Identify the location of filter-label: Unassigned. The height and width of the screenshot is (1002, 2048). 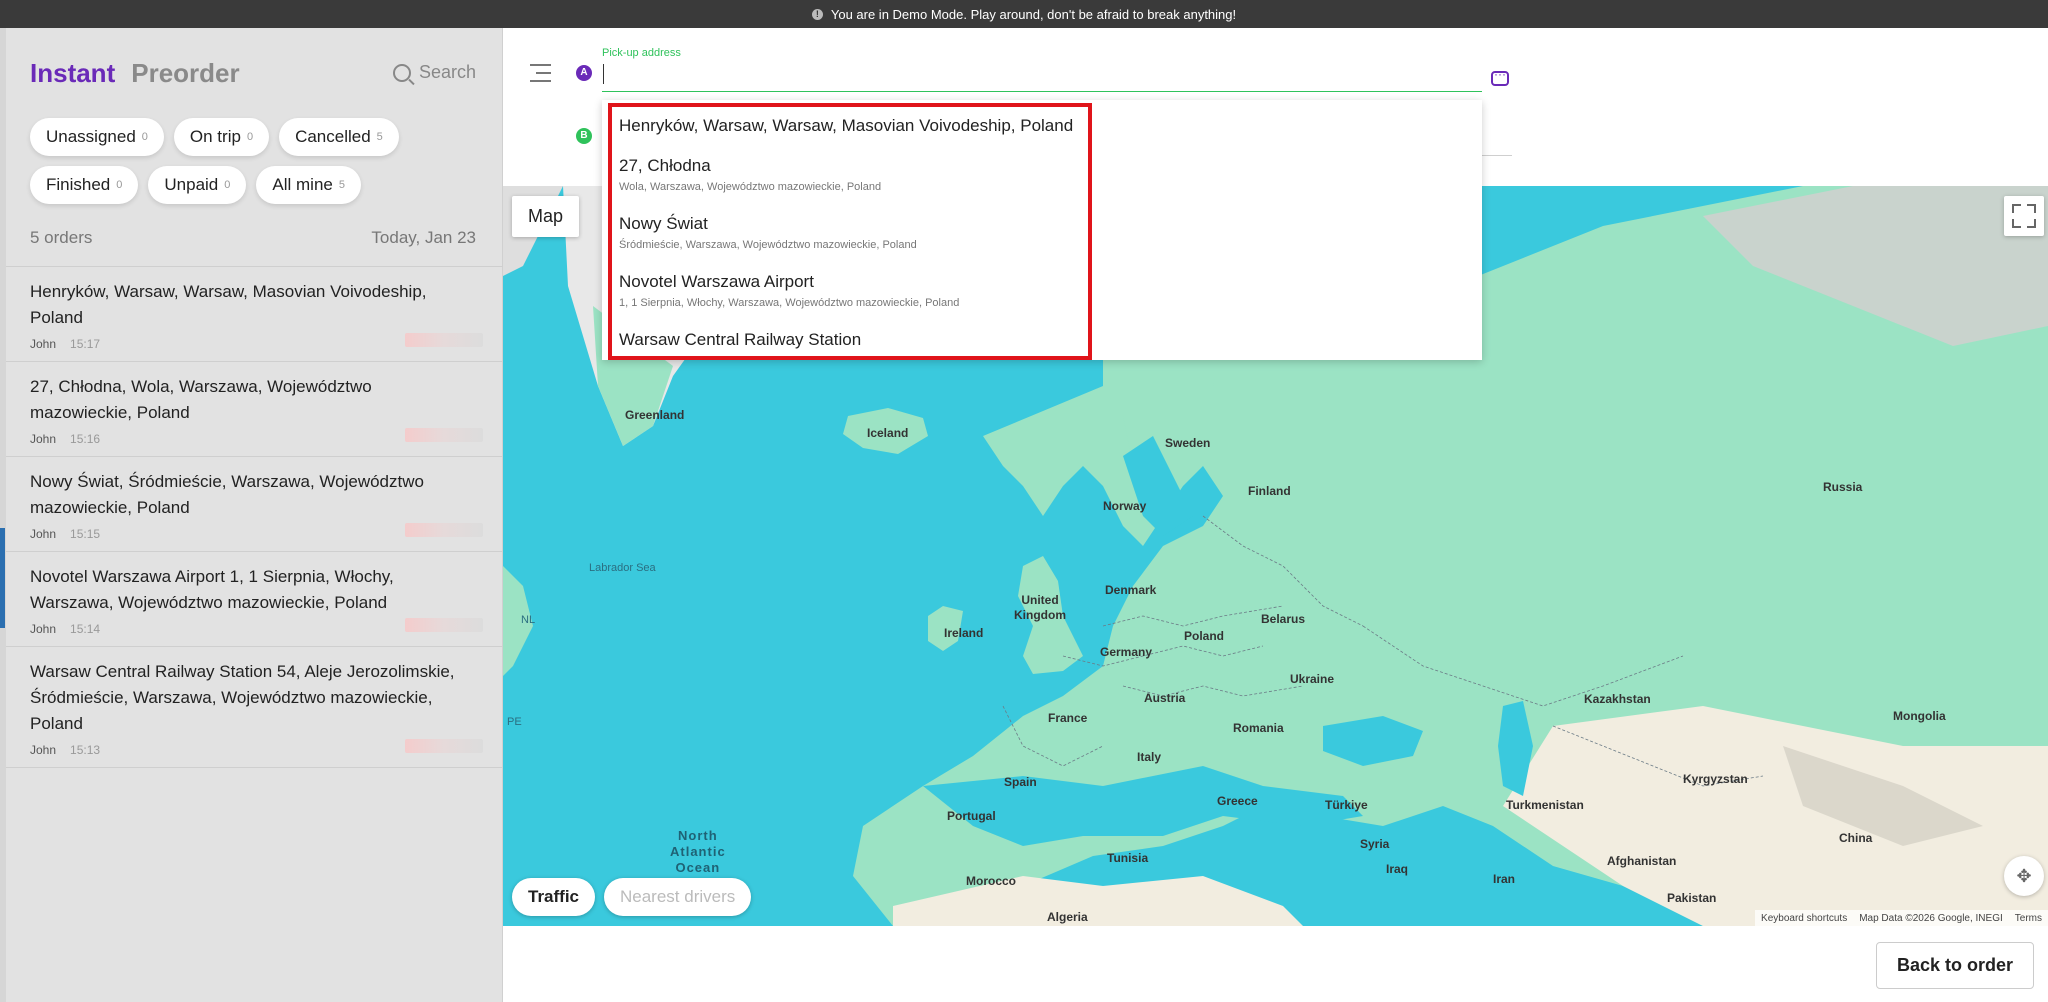
(91, 136).